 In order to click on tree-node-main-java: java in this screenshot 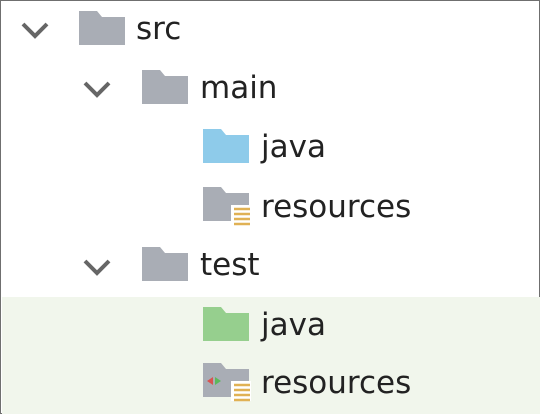, I will do `click(270, 147)`.